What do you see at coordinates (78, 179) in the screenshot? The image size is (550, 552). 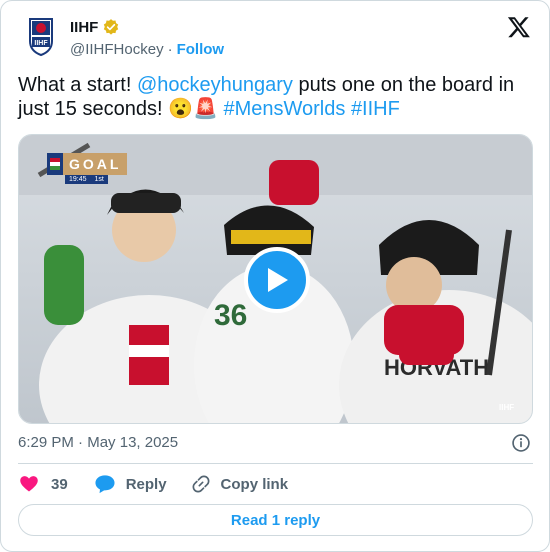 I see `scorebug-clock: 19:45` at bounding box center [78, 179].